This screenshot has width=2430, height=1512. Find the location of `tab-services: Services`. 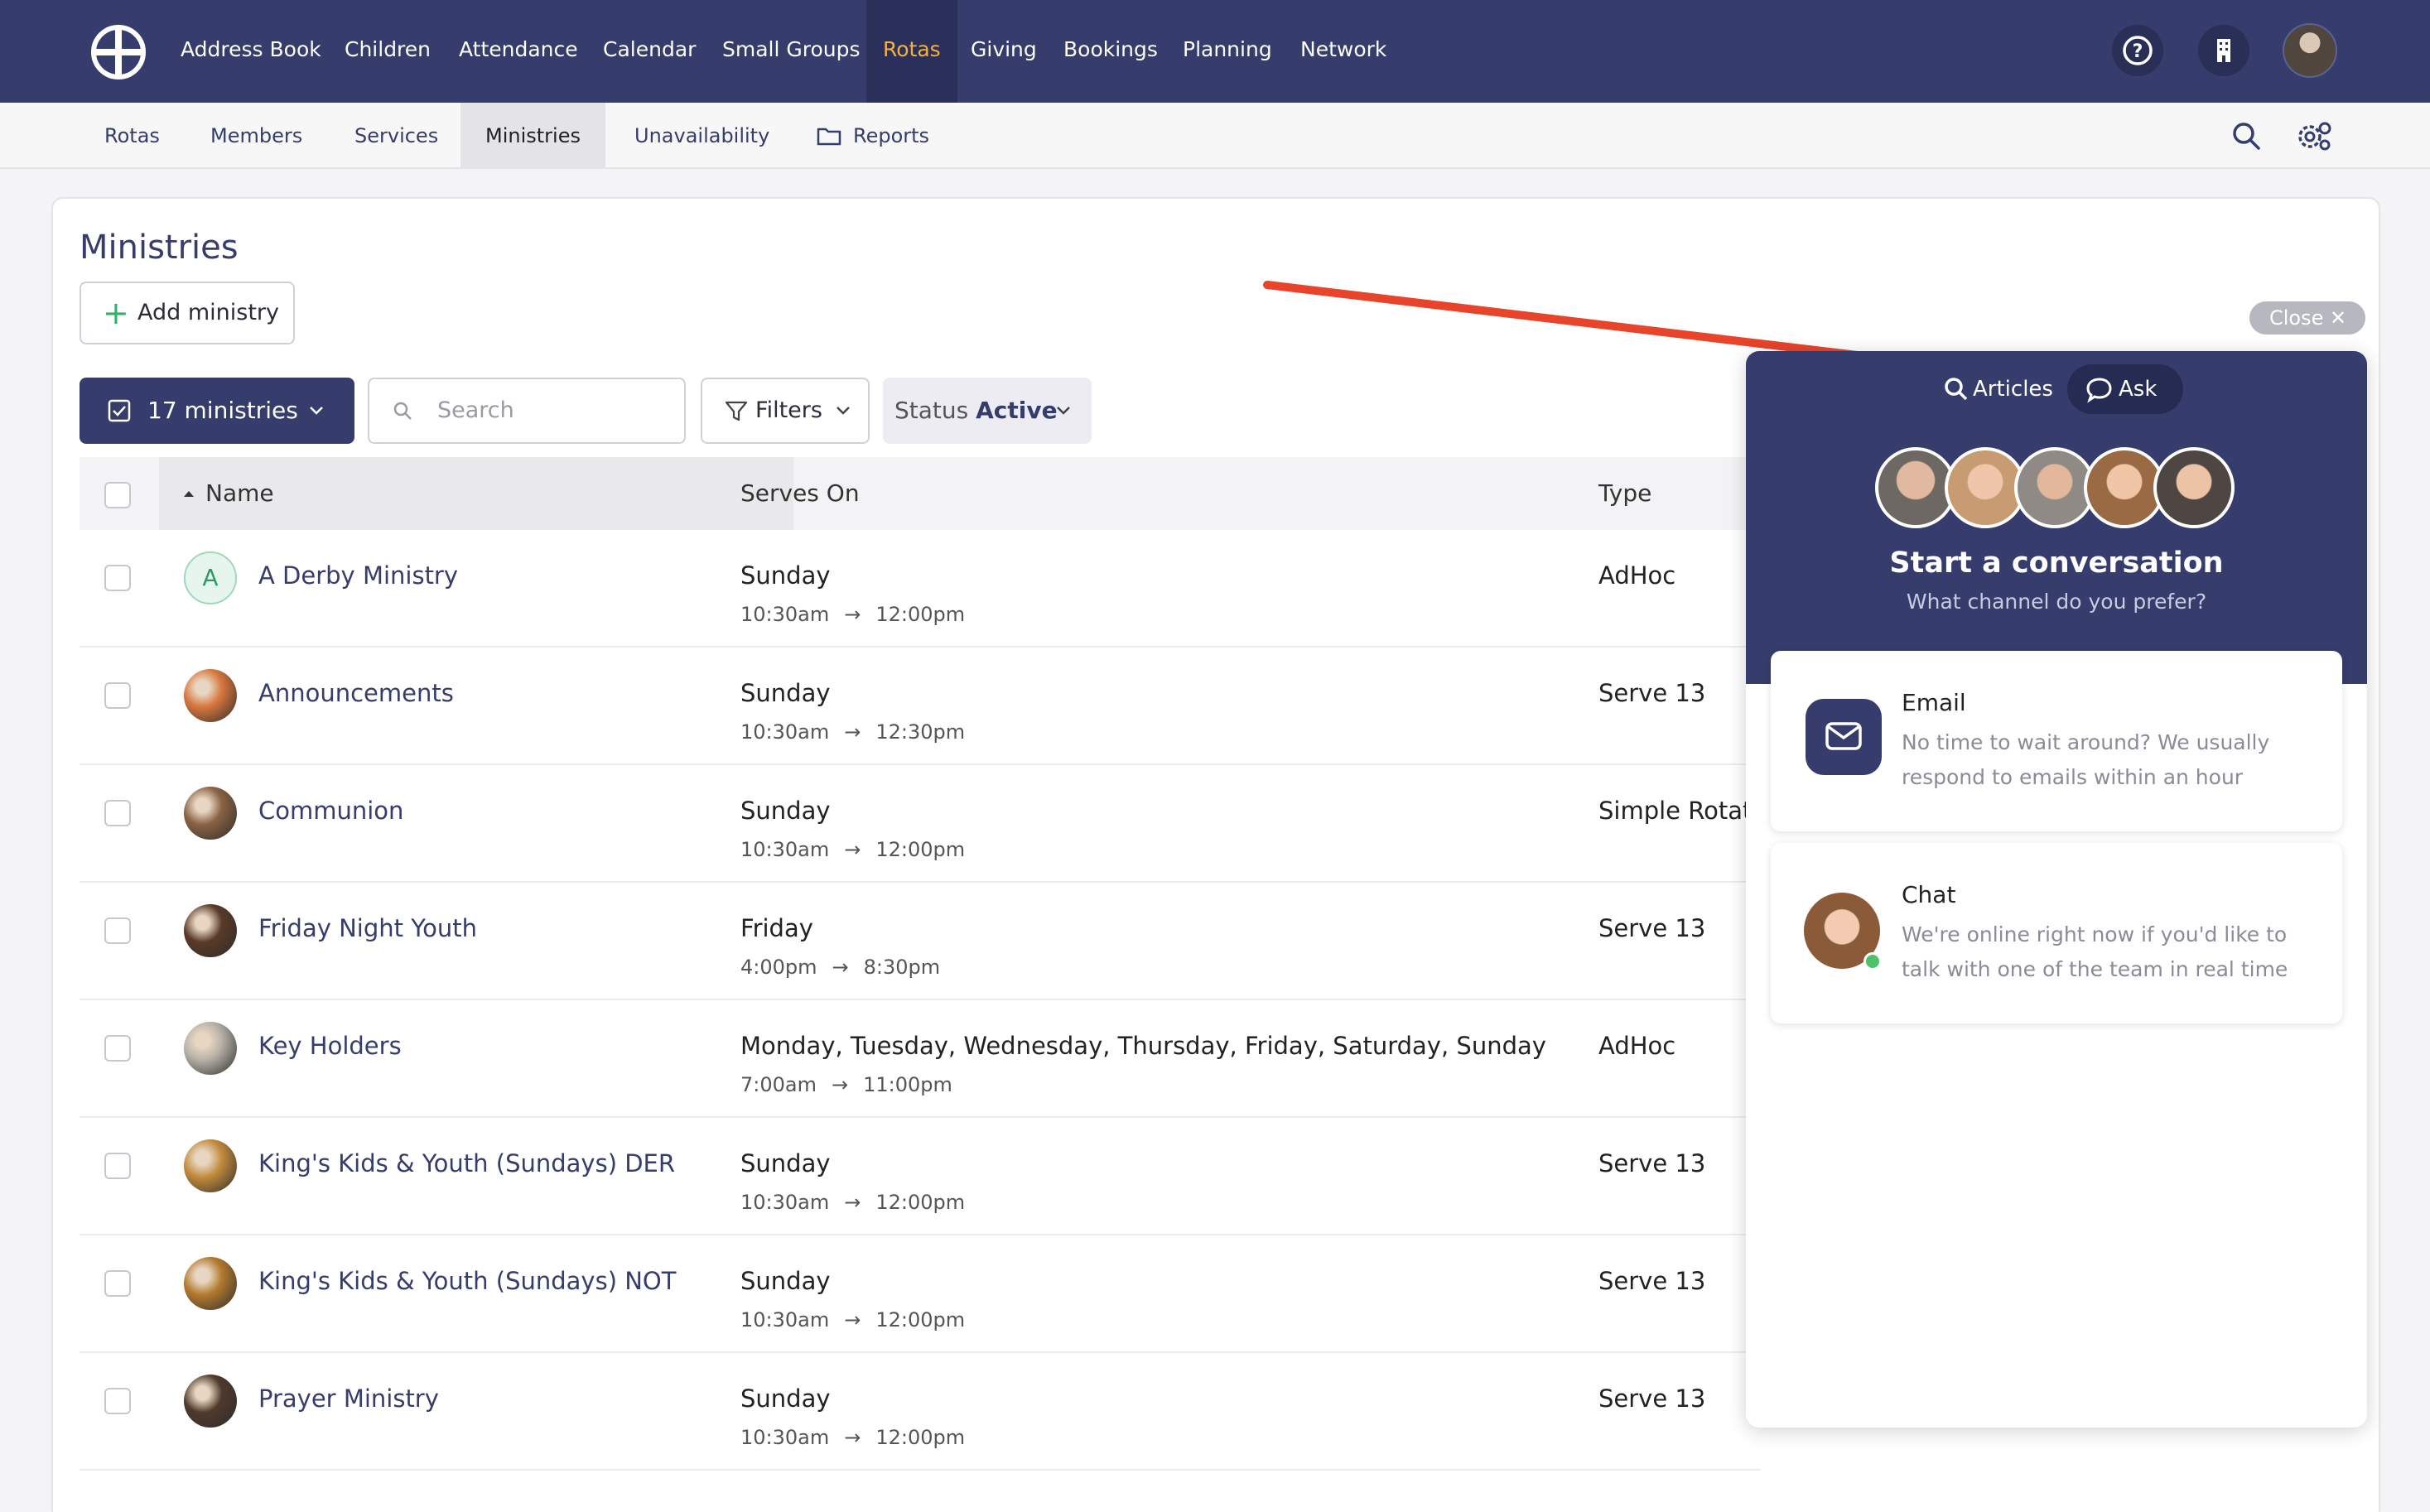

tab-services: Services is located at coordinates (396, 136).